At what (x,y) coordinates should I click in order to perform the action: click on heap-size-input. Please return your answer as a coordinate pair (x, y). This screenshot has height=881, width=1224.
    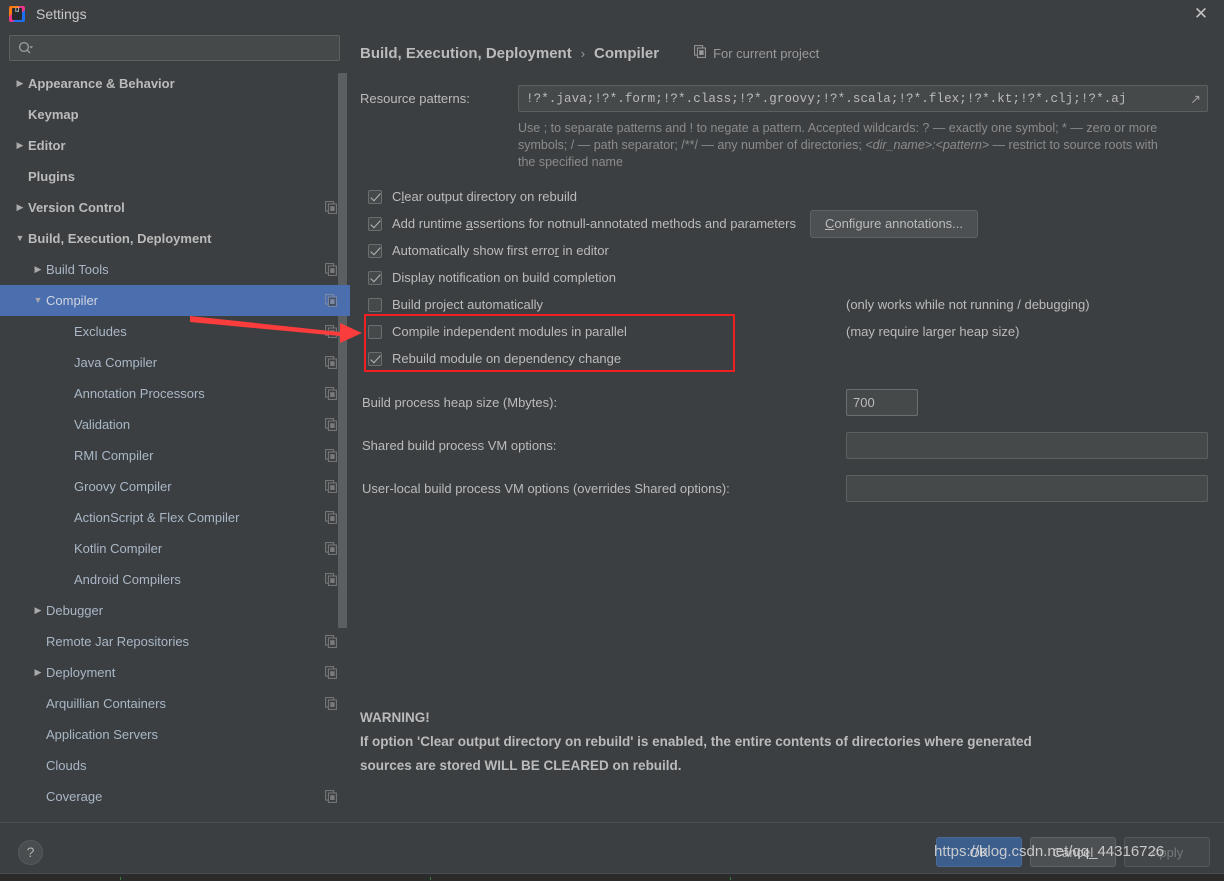
    Looking at the image, I should click on (882, 402).